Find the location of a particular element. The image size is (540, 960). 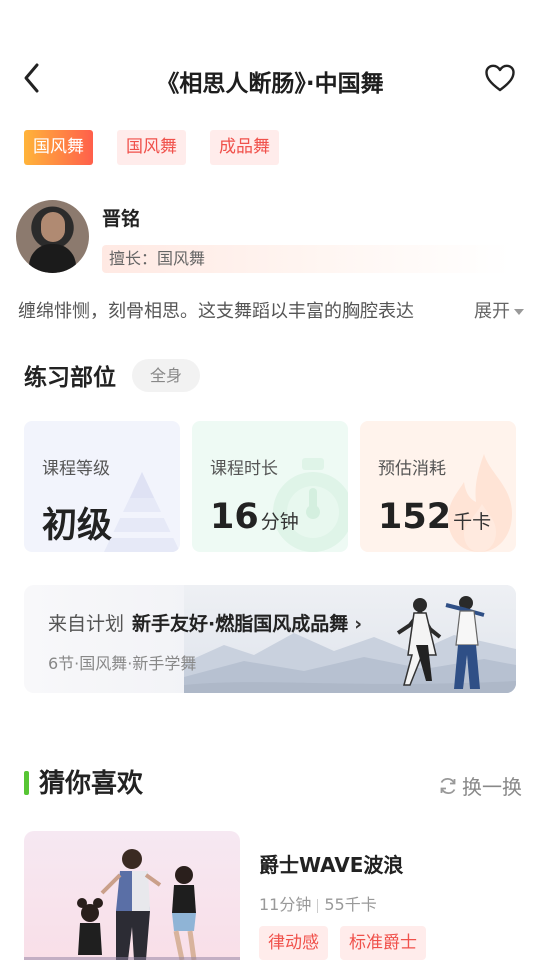

section-title: 练习部位 is located at coordinates (70, 378).